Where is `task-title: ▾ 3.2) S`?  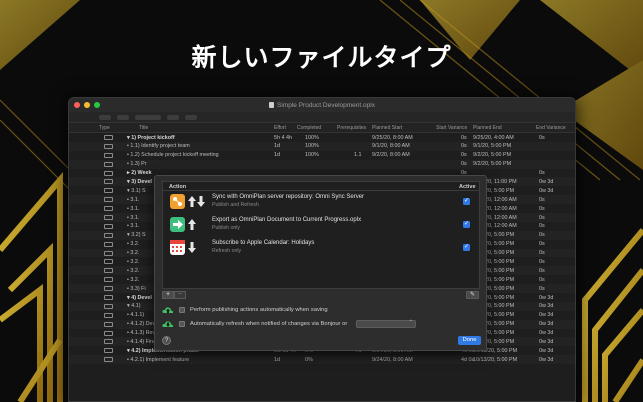
task-title: ▾ 3.2) S is located at coordinates (136, 235).